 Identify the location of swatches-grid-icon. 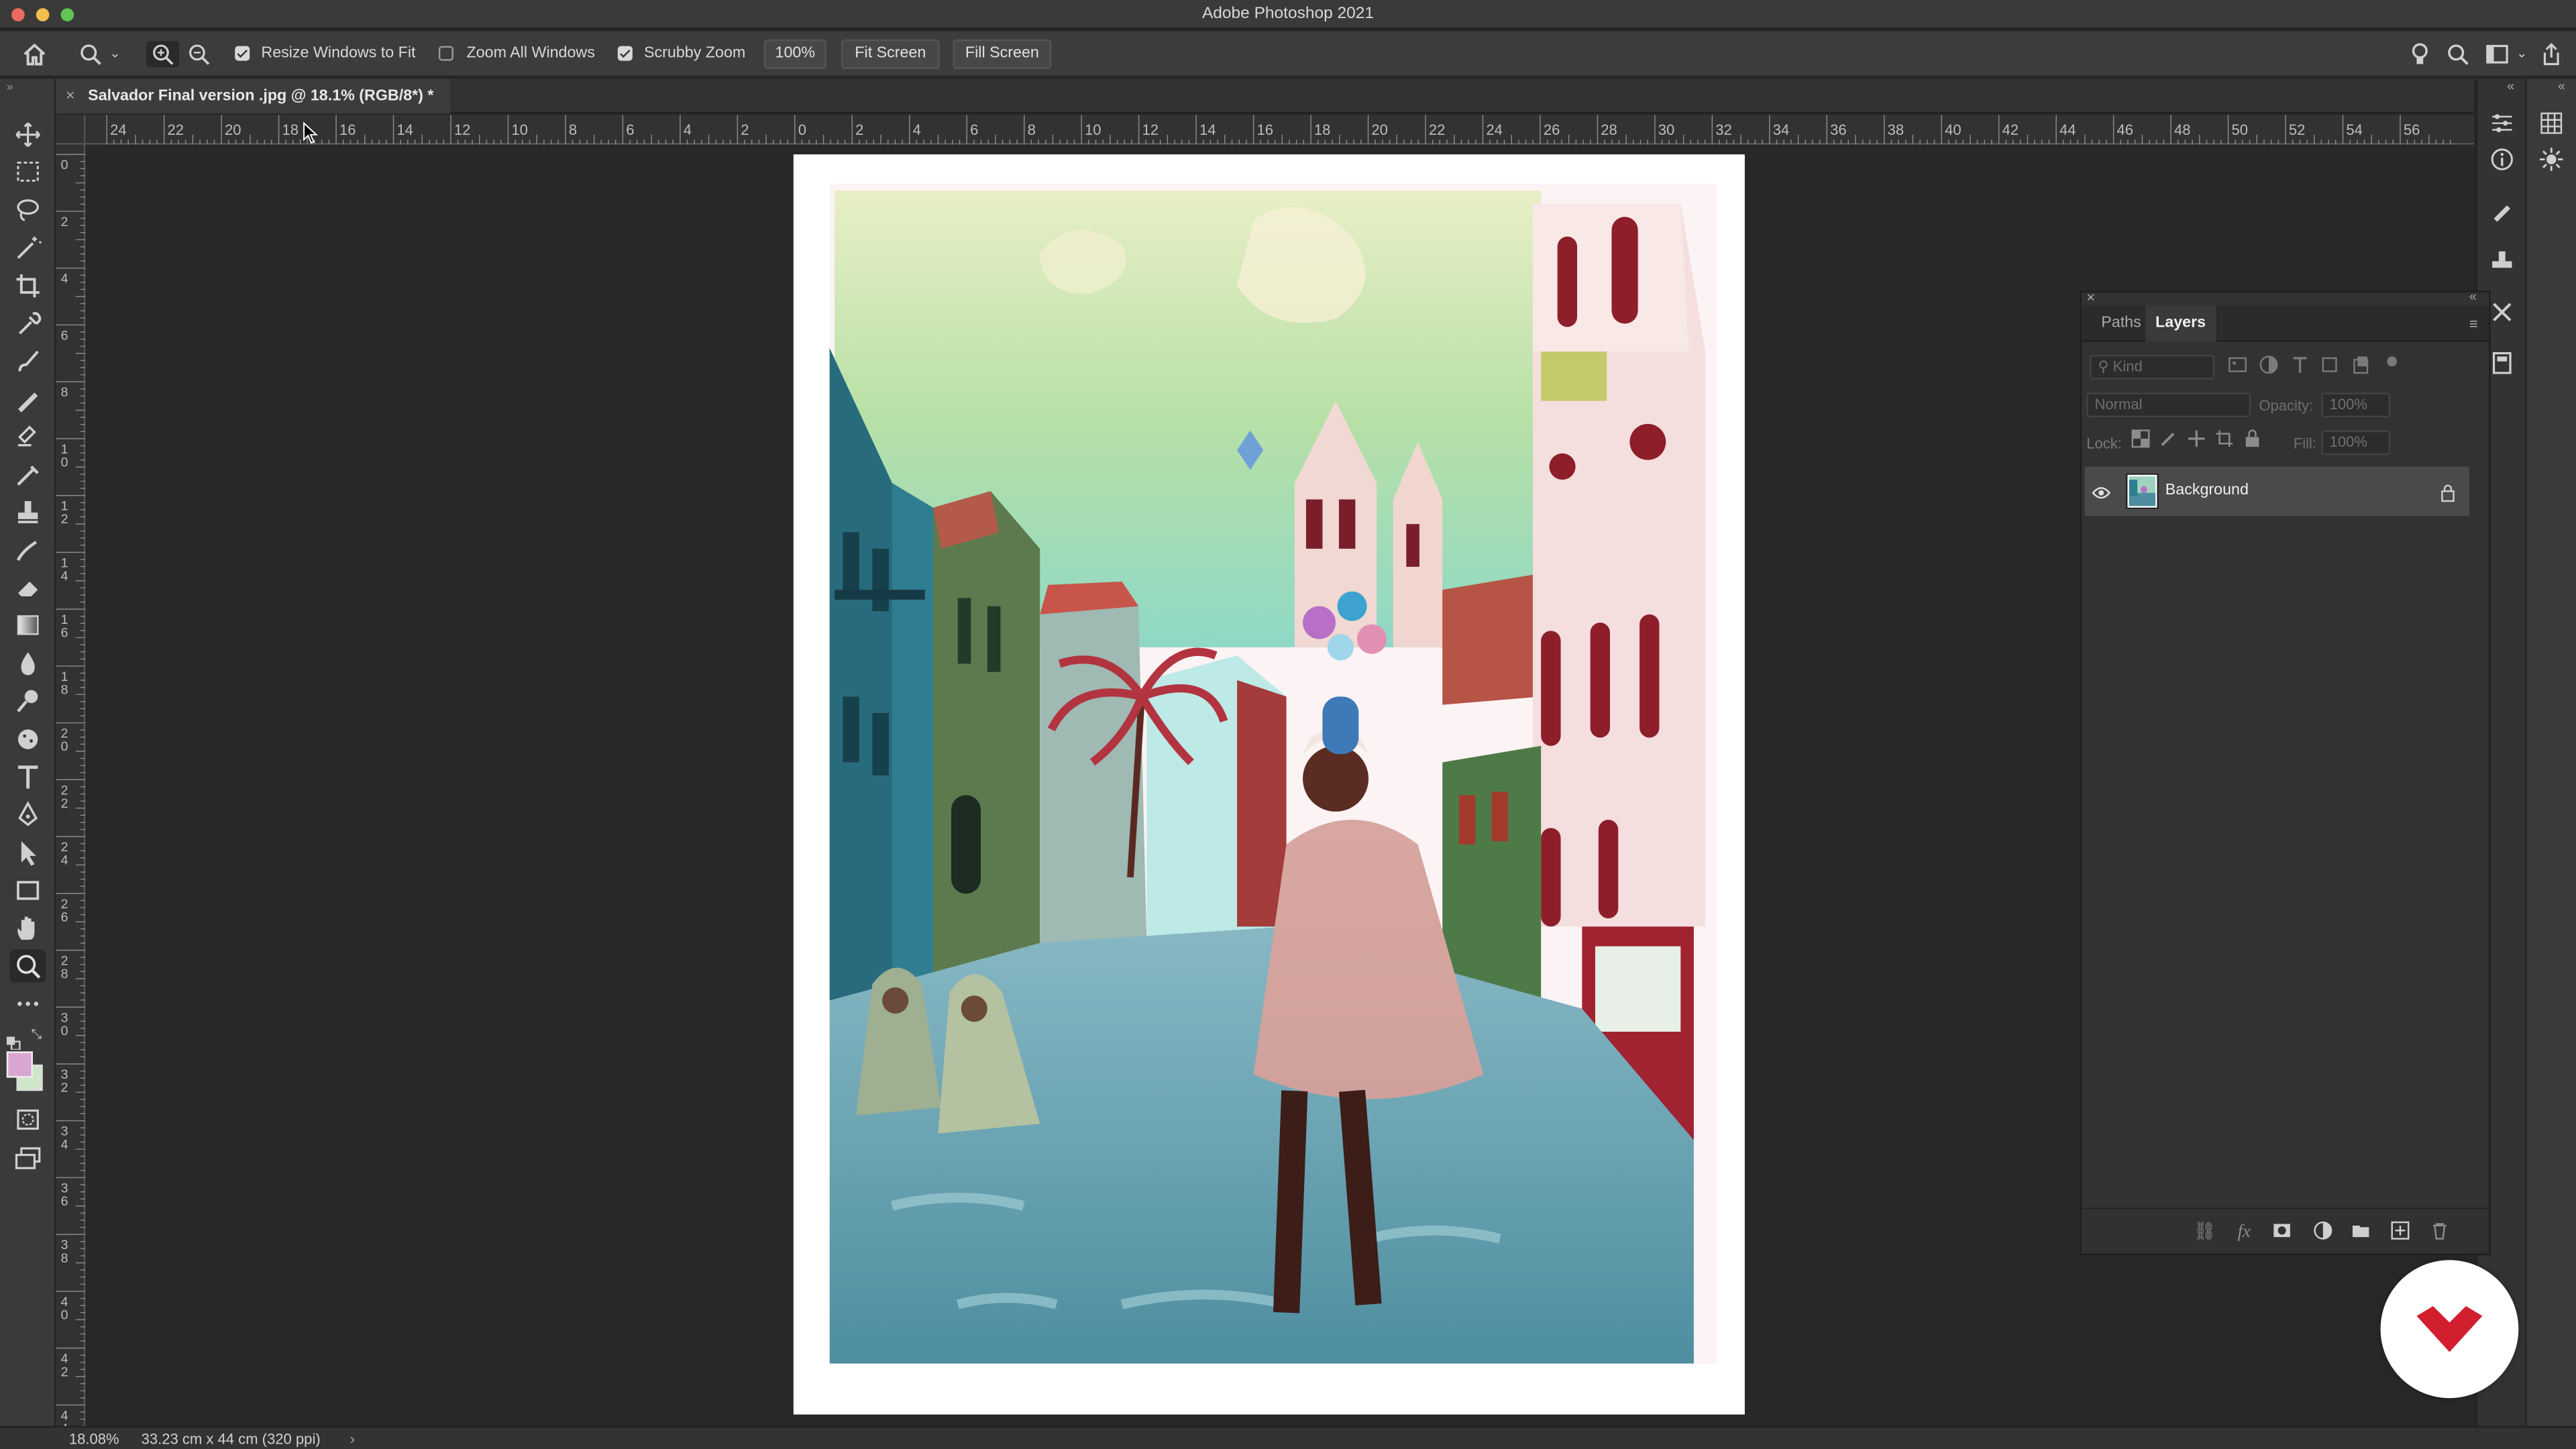
(2551, 123).